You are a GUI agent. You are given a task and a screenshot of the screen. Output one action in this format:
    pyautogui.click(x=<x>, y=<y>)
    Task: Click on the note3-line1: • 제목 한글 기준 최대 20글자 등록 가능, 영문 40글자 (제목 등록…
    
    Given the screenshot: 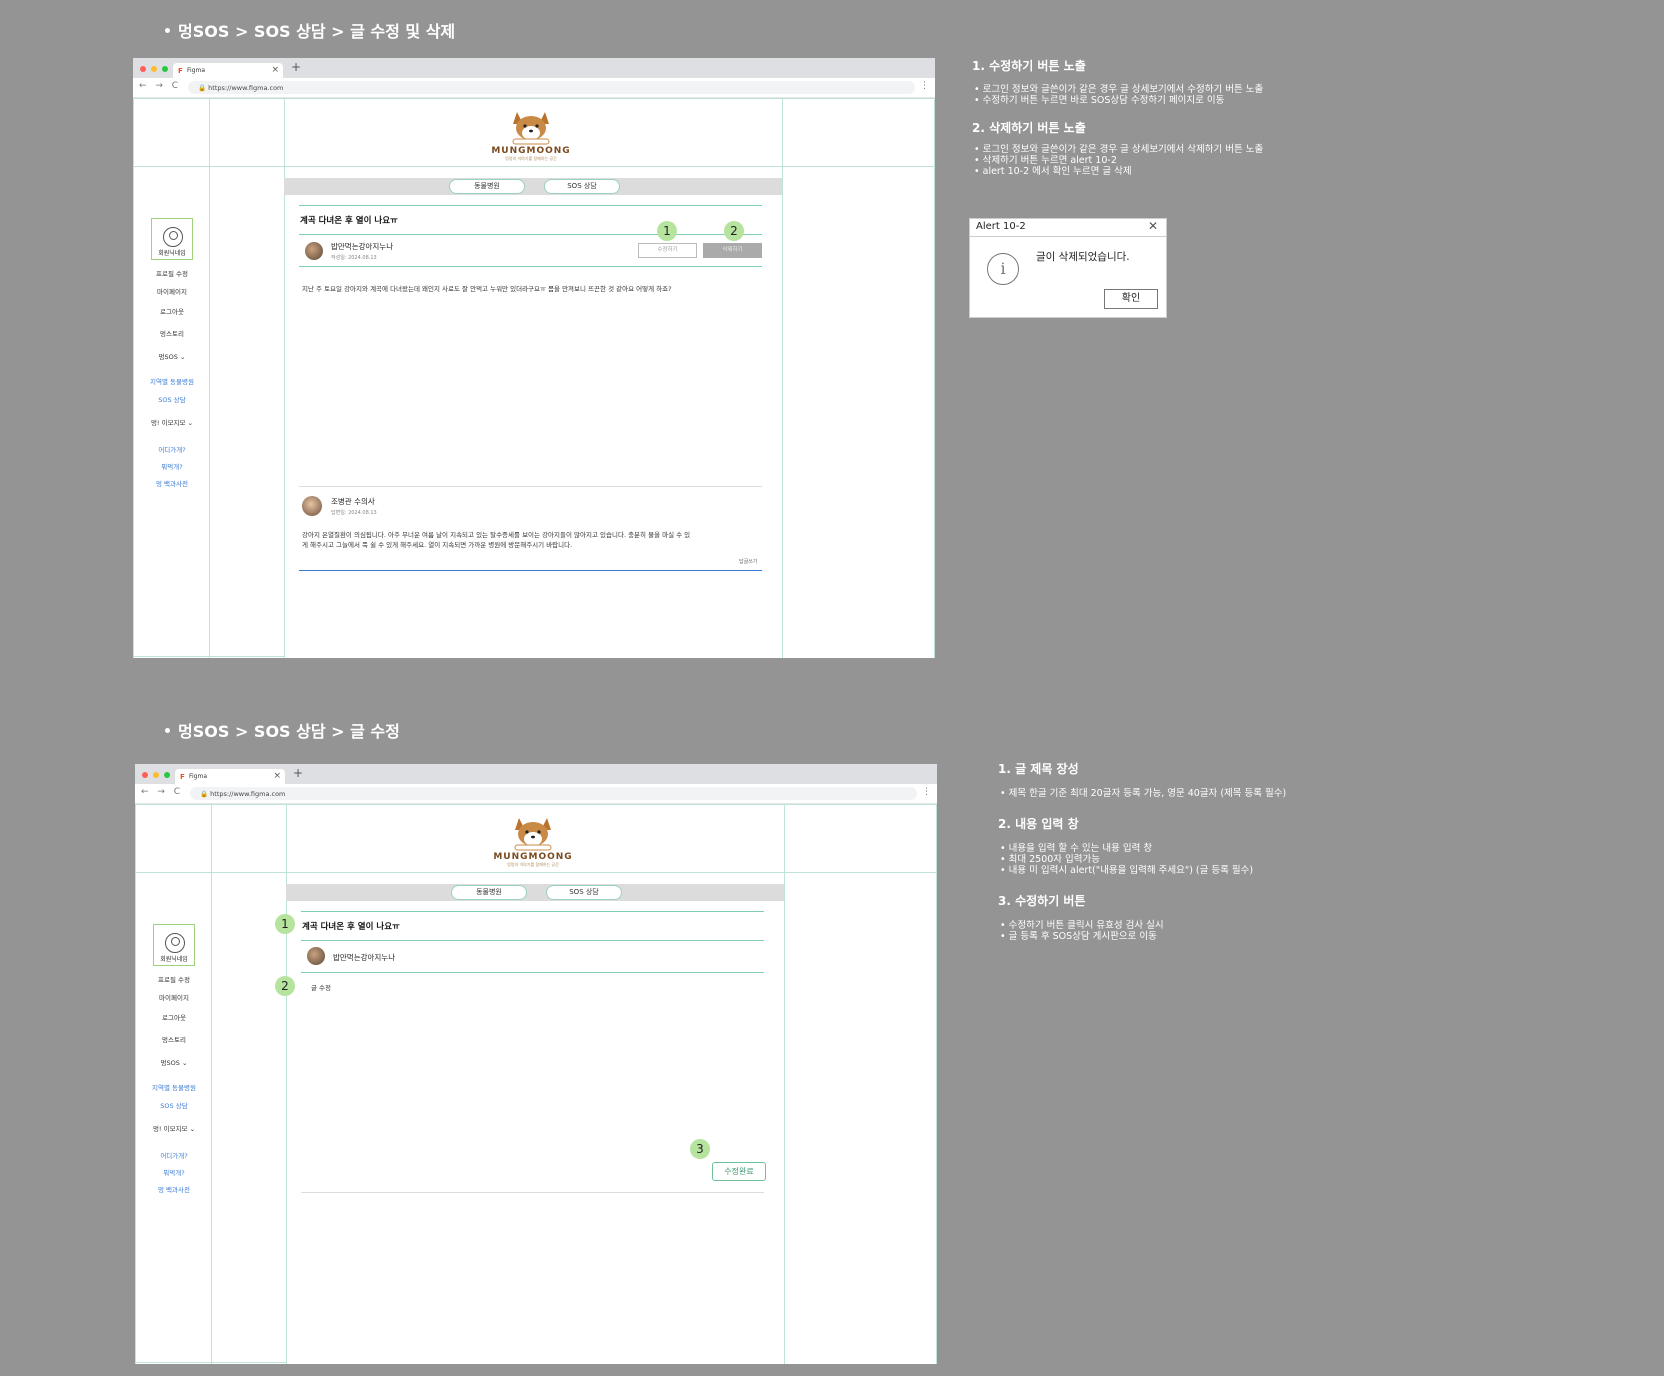 What is the action you would take?
    pyautogui.click(x=1143, y=793)
    